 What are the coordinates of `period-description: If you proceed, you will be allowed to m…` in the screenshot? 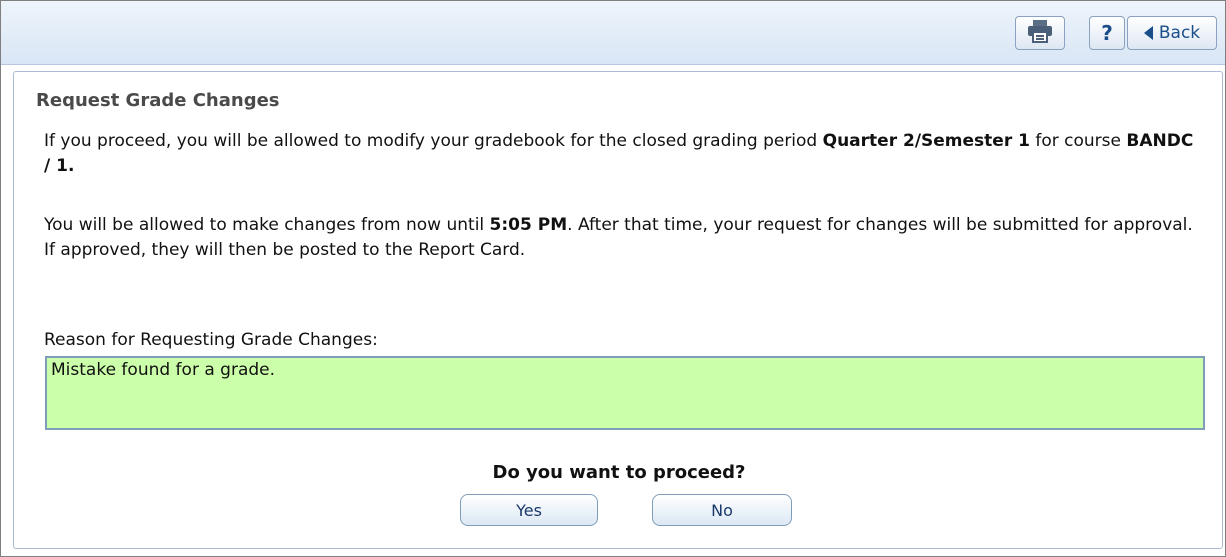 It's located at (624, 154).